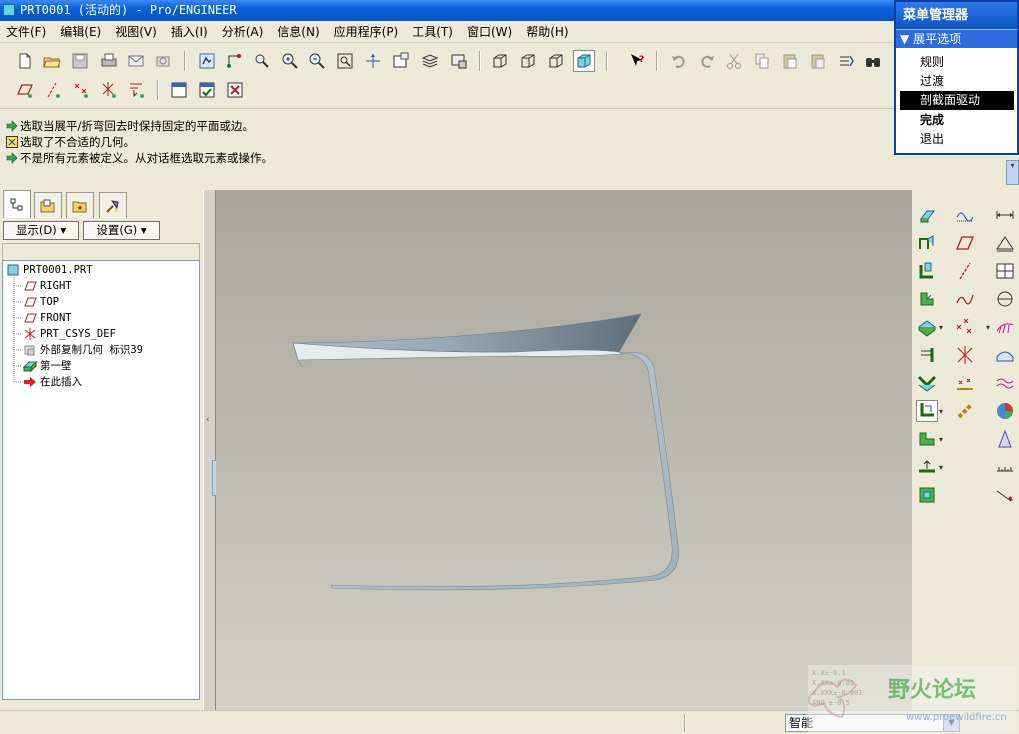  Describe the element at coordinates (790, 61) in the screenshot. I see `paste-icon` at that location.